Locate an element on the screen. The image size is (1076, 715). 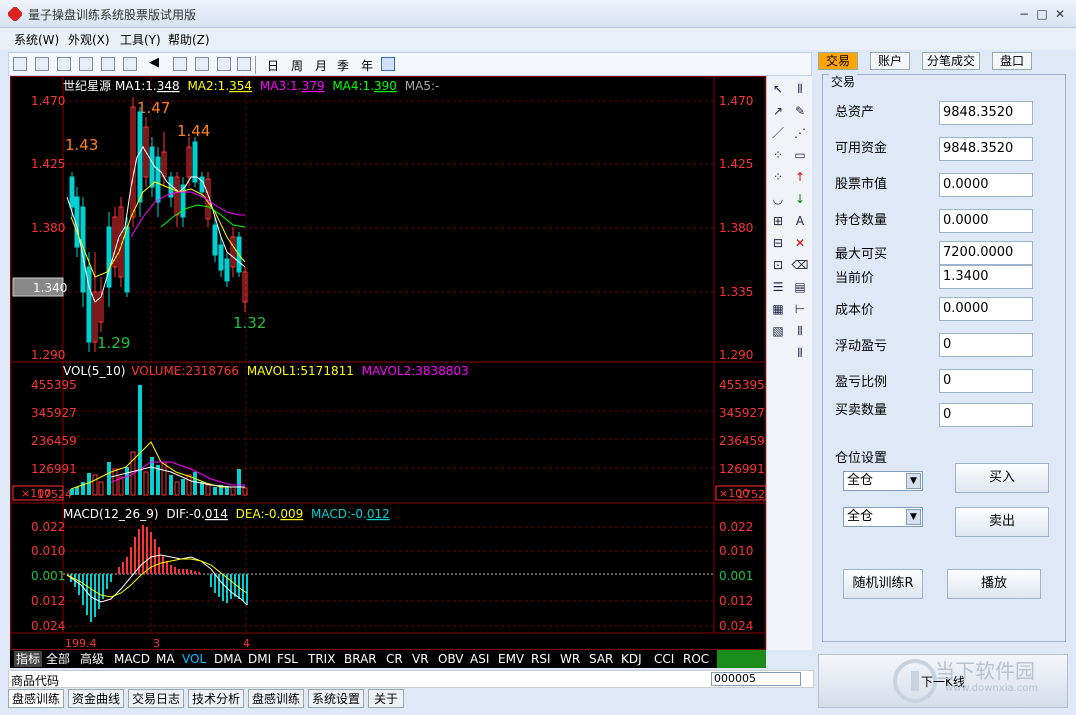
ga-icon: ⊟ is located at coordinates (778, 243).